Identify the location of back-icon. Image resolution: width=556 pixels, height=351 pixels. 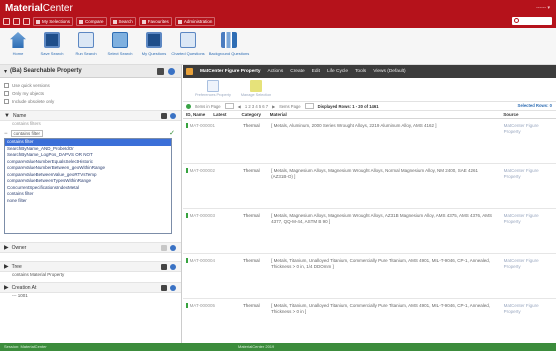
(16, 21).